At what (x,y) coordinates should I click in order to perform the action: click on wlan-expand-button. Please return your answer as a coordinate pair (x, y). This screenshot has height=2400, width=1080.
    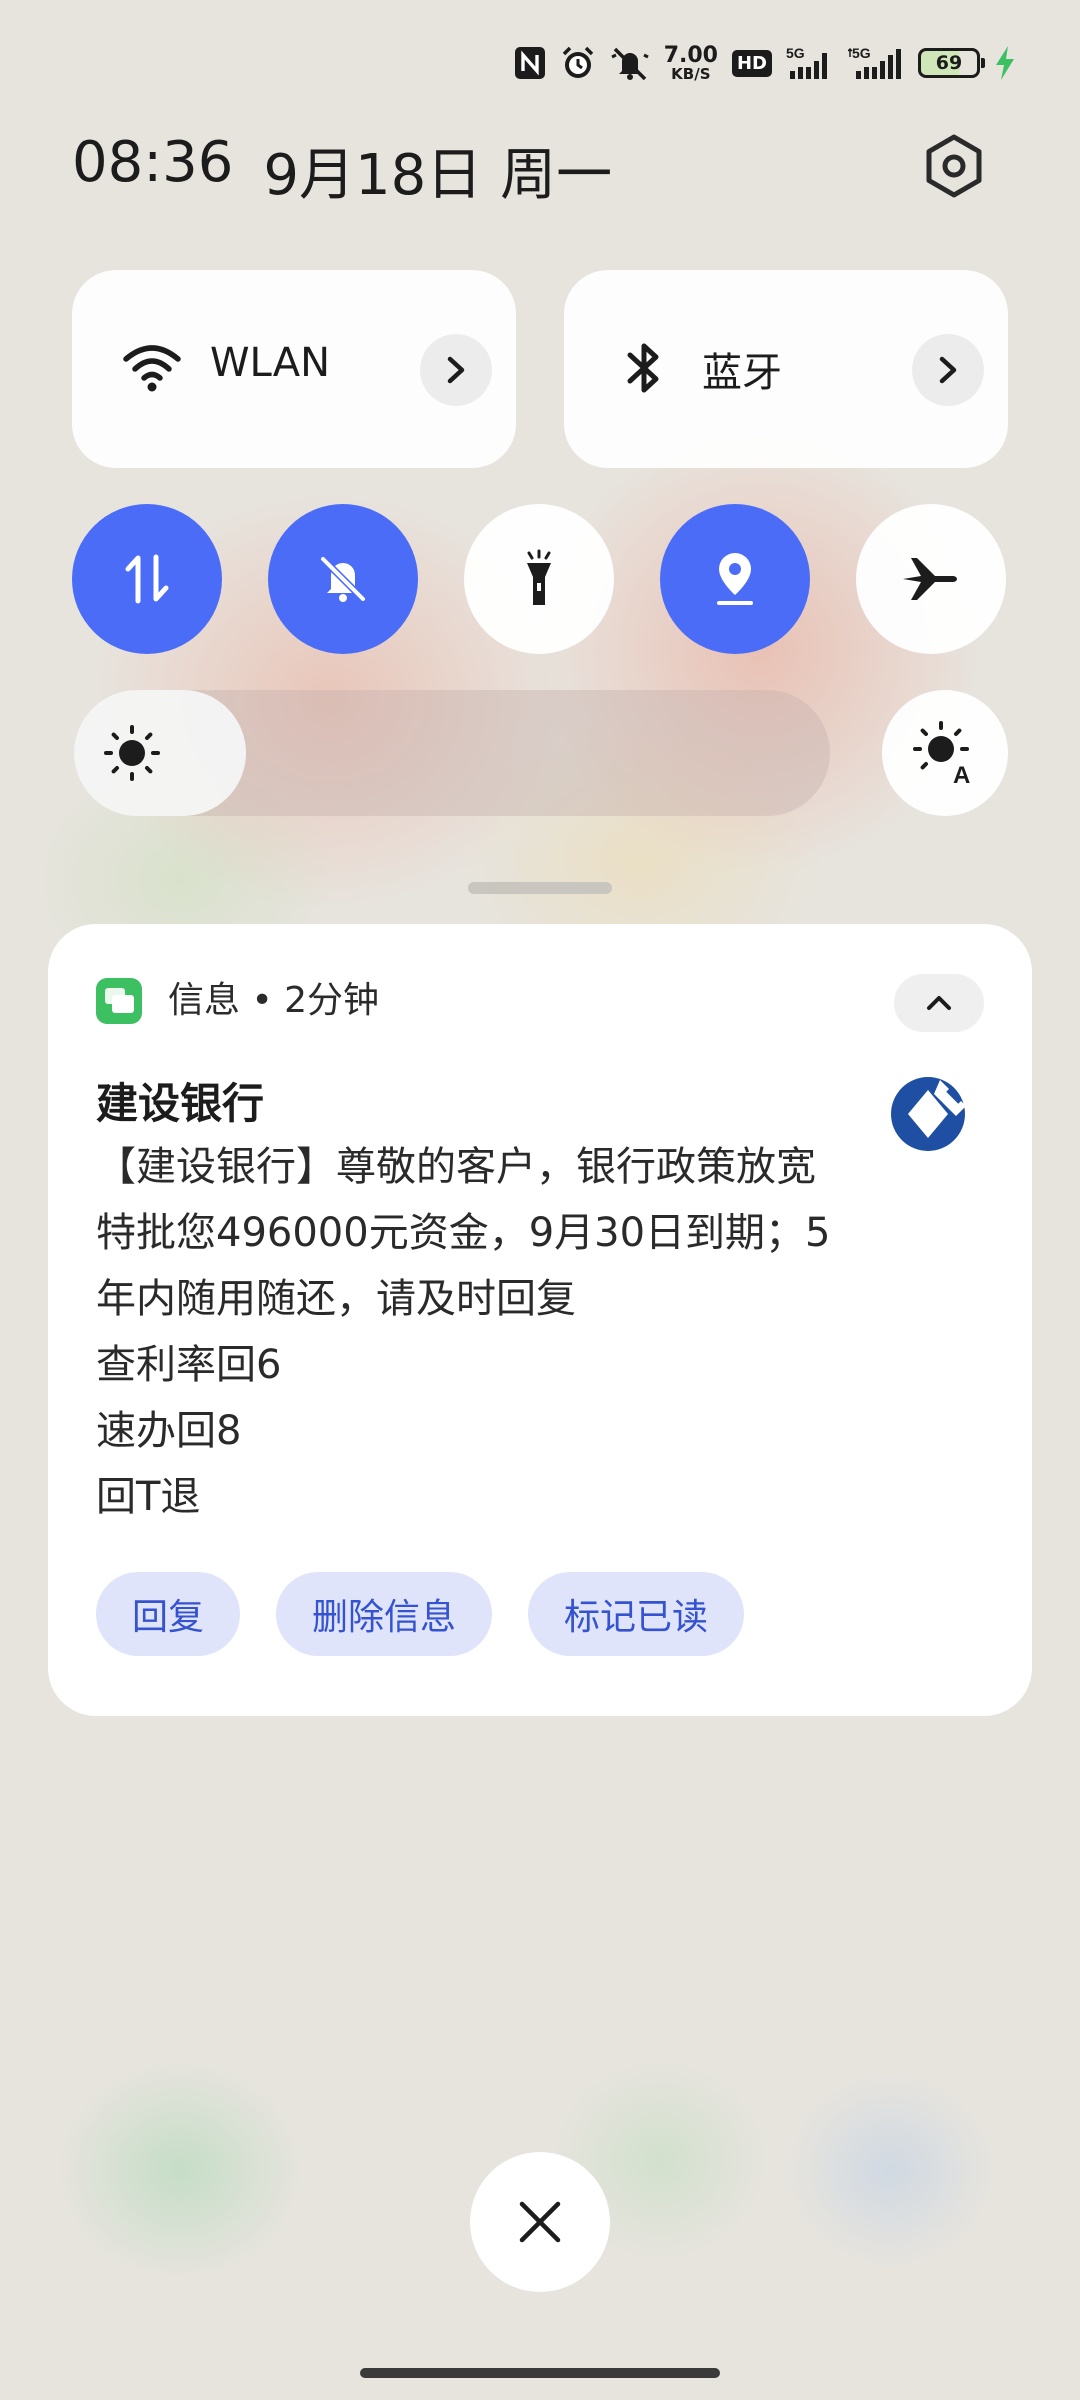
    Looking at the image, I should click on (456, 370).